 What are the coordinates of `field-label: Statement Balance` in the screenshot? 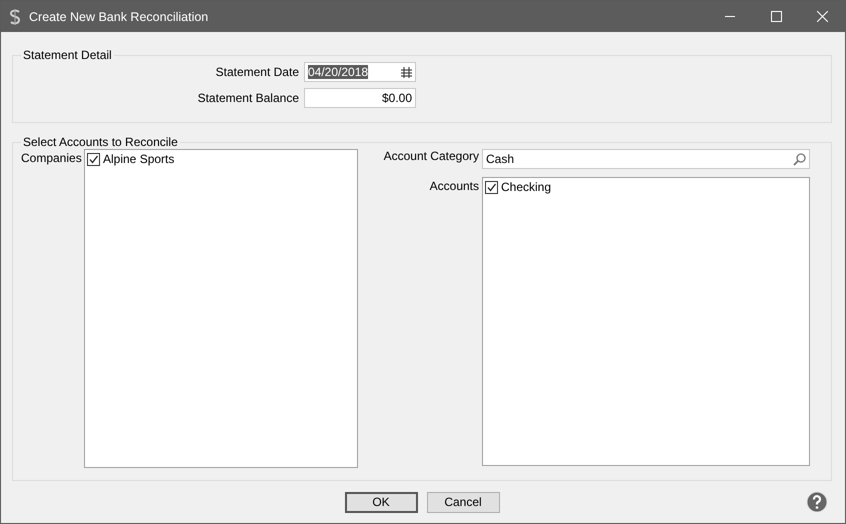 It's located at (247, 98).